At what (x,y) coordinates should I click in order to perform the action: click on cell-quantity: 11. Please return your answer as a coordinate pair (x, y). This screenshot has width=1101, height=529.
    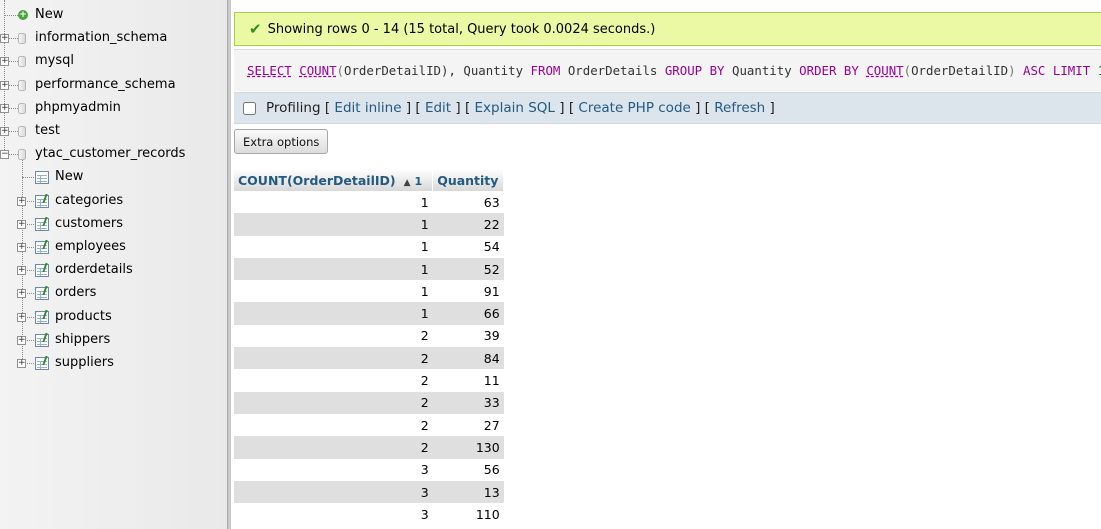
    Looking at the image, I should click on (468, 380).